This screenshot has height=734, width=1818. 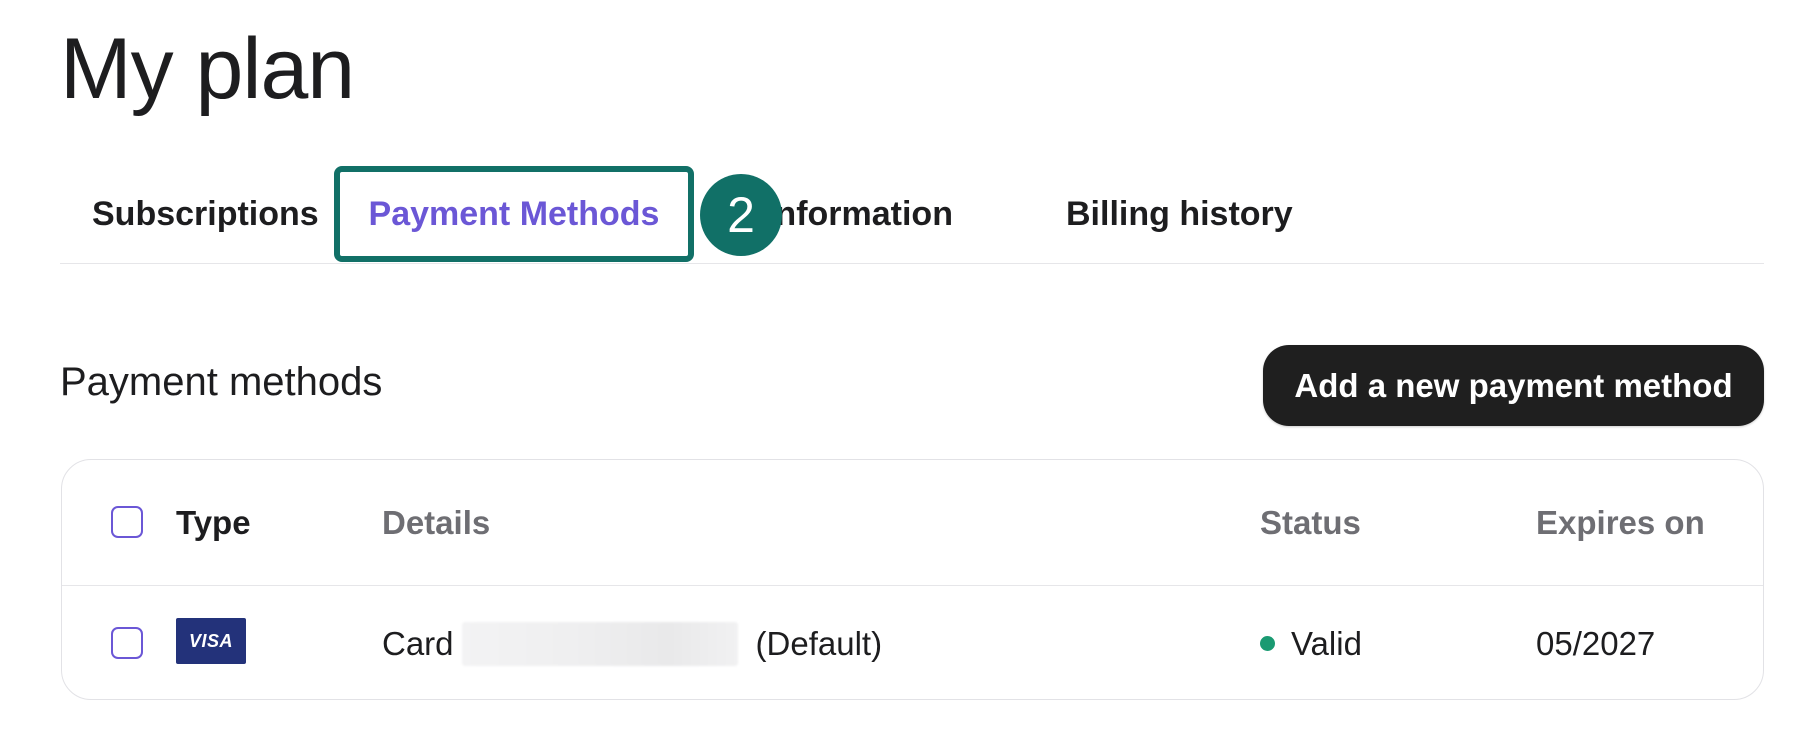 I want to click on table-row: VISA Card (Default) Valid 05/2027, so click(x=912, y=642).